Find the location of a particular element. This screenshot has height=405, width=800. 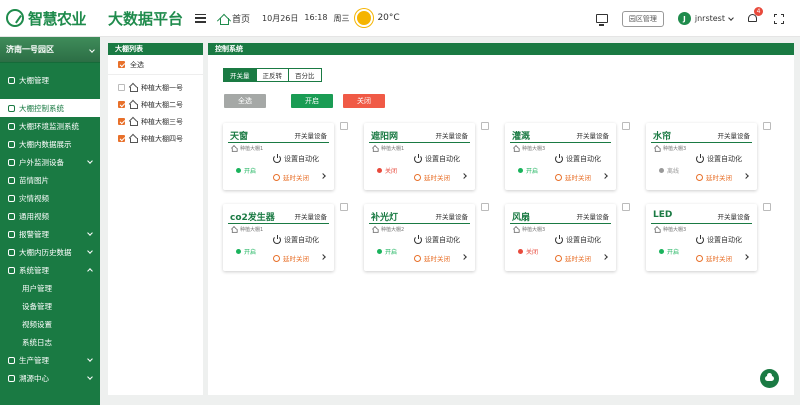

outdoor-icon is located at coordinates (11, 162).